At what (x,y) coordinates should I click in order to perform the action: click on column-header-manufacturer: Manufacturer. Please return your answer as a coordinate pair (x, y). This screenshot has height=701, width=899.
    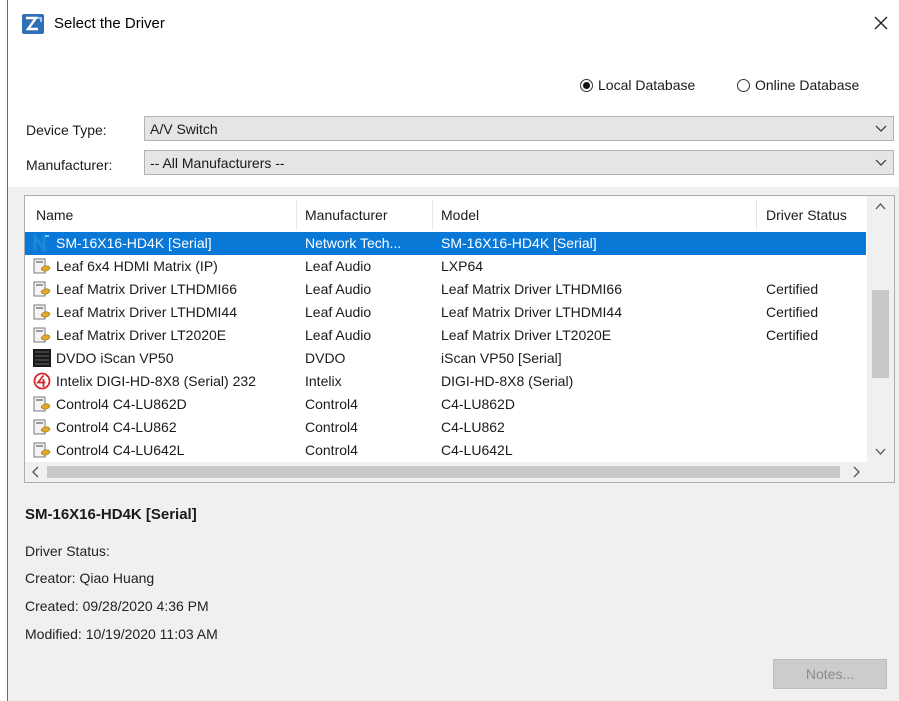
    Looking at the image, I should click on (346, 215).